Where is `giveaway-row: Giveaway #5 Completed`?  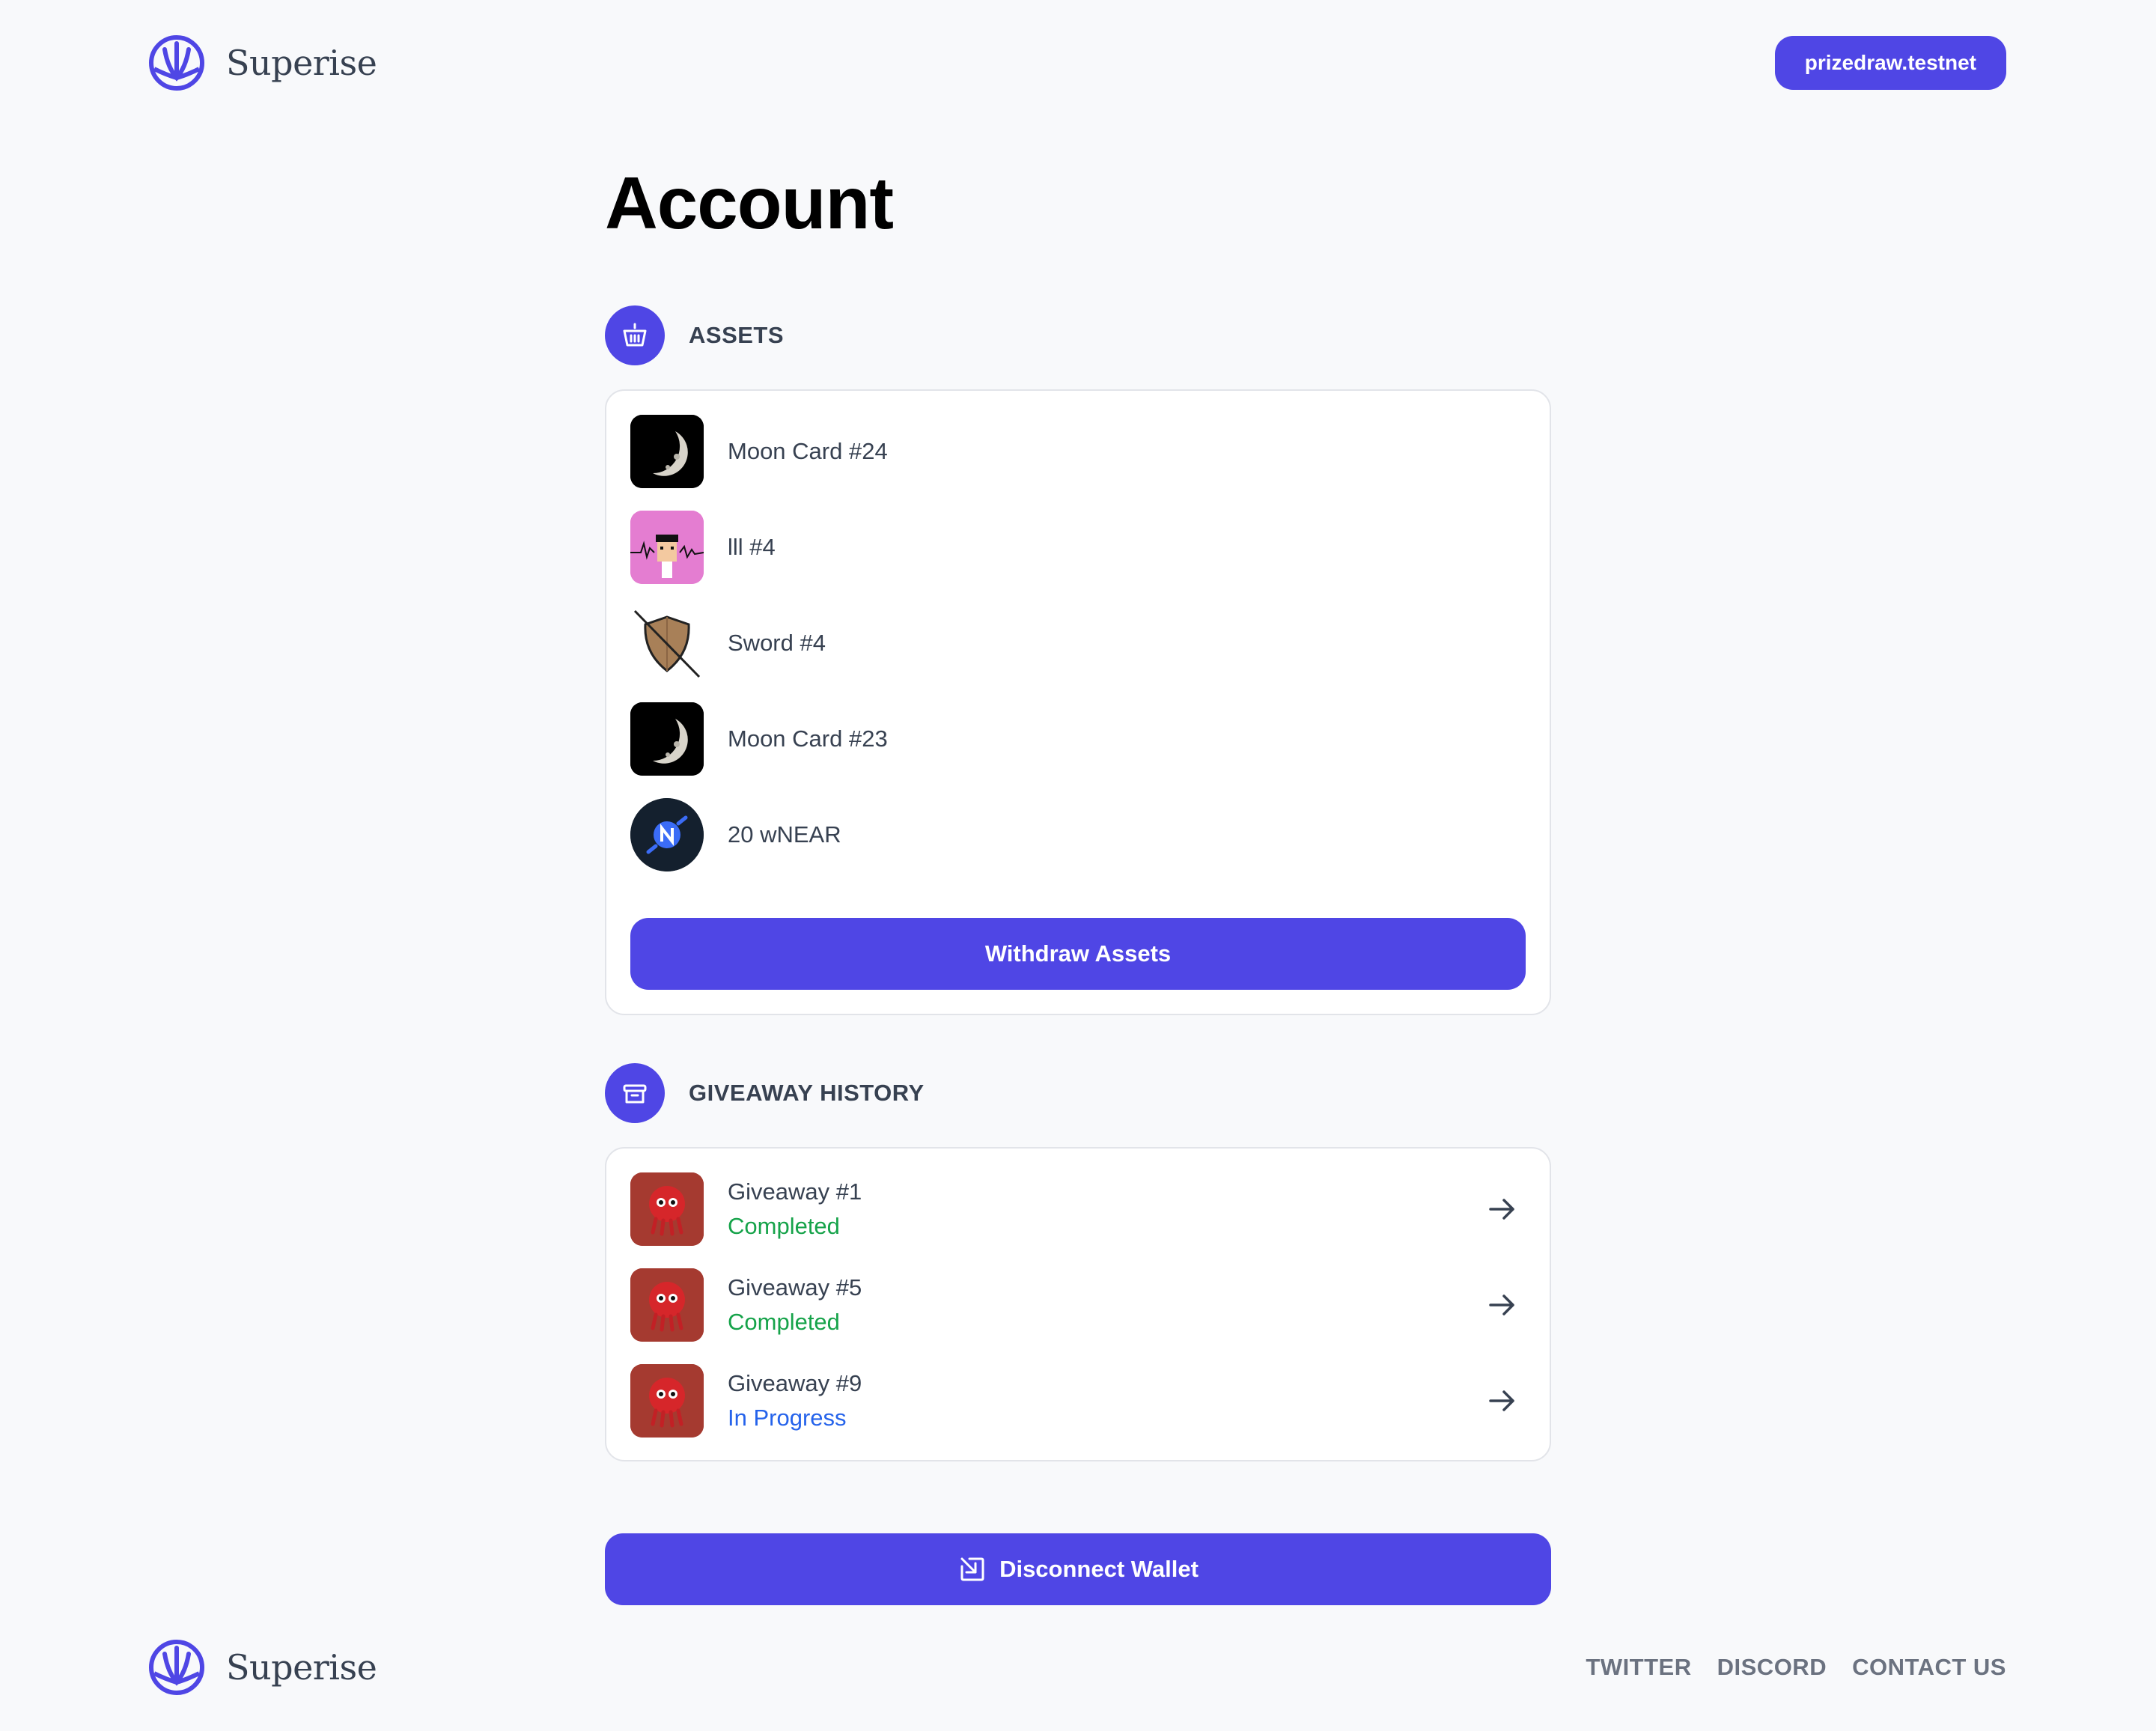 giveaway-row: Giveaway #5 Completed is located at coordinates (1078, 1305).